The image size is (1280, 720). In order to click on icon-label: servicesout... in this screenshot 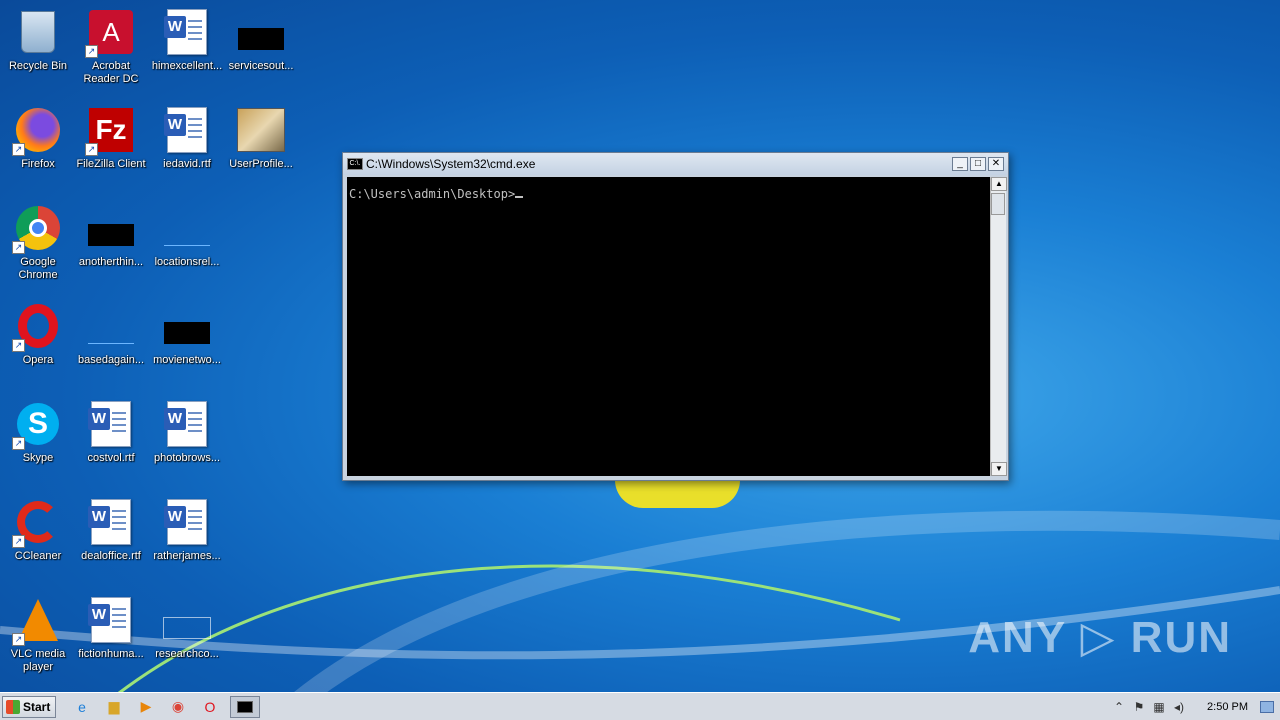, I will do `click(261, 66)`.